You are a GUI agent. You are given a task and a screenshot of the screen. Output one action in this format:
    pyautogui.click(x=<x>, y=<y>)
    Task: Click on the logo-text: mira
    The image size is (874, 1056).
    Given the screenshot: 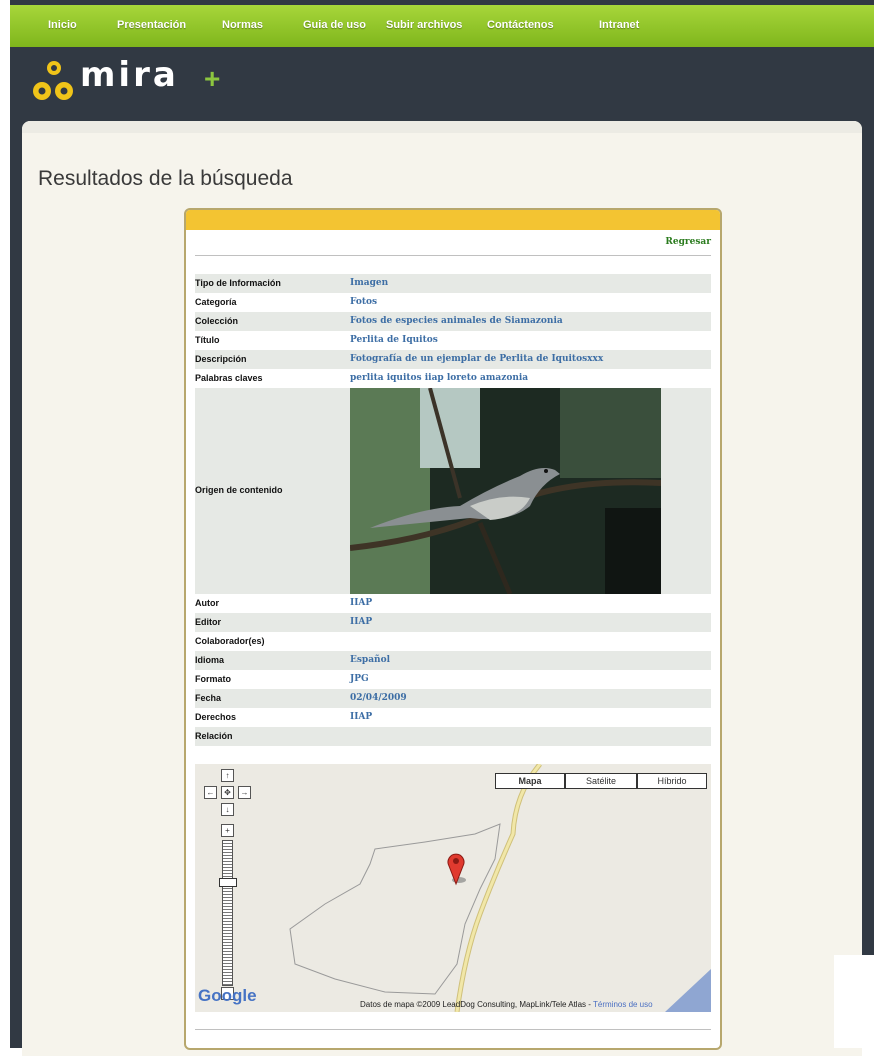 What is the action you would take?
    pyautogui.click(x=129, y=75)
    